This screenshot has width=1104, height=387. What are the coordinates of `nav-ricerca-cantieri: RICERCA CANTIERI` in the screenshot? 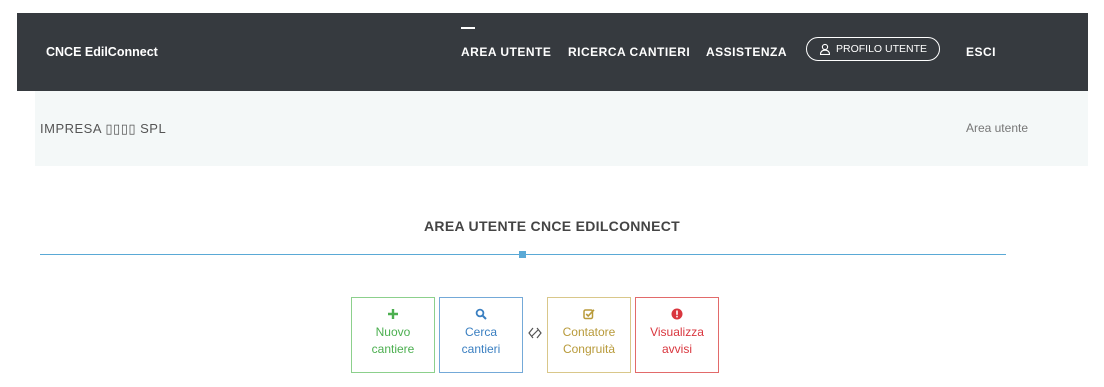 It's located at (629, 52).